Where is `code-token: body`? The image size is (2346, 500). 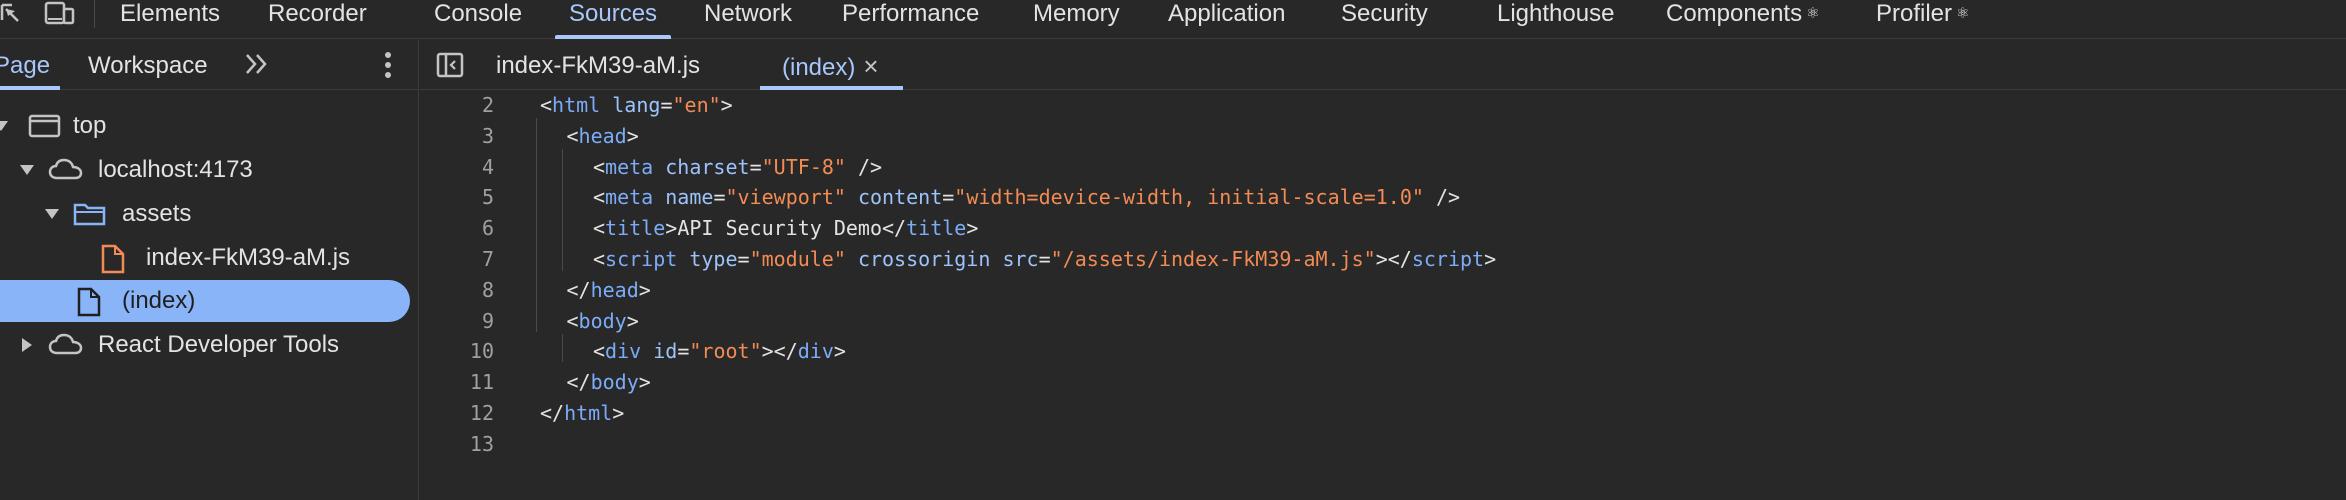
code-token: body is located at coordinates (602, 320).